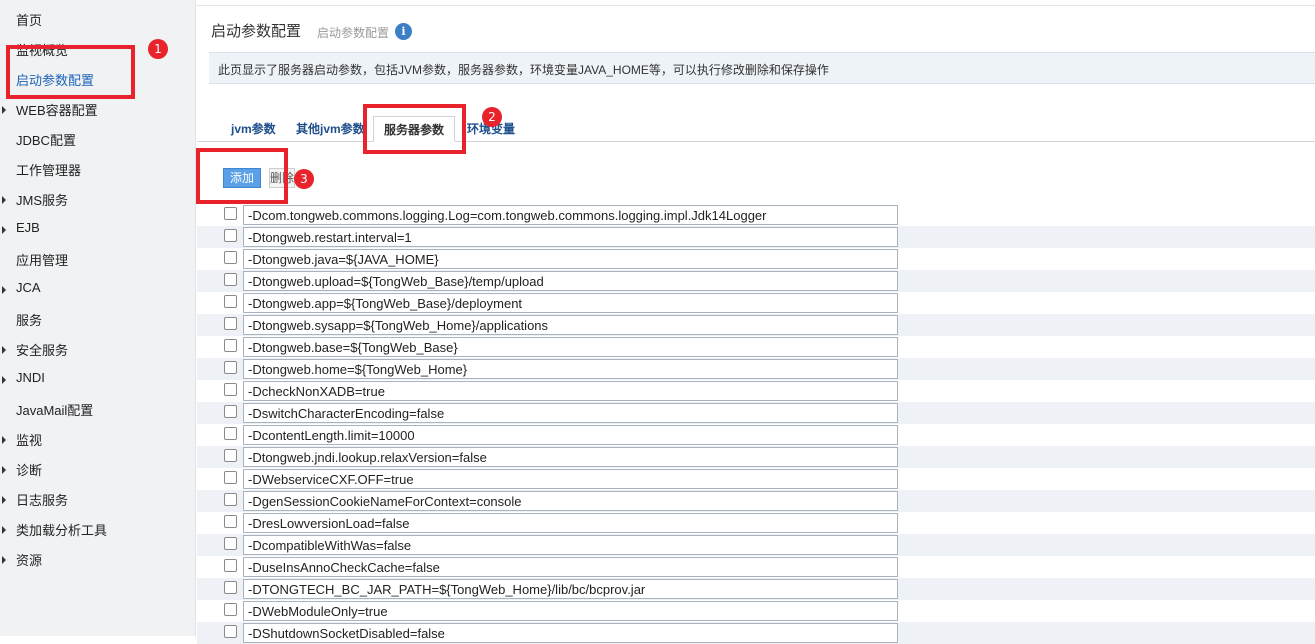 The image size is (1315, 644). I want to click on sidebar-item: 首页, so click(98, 20).